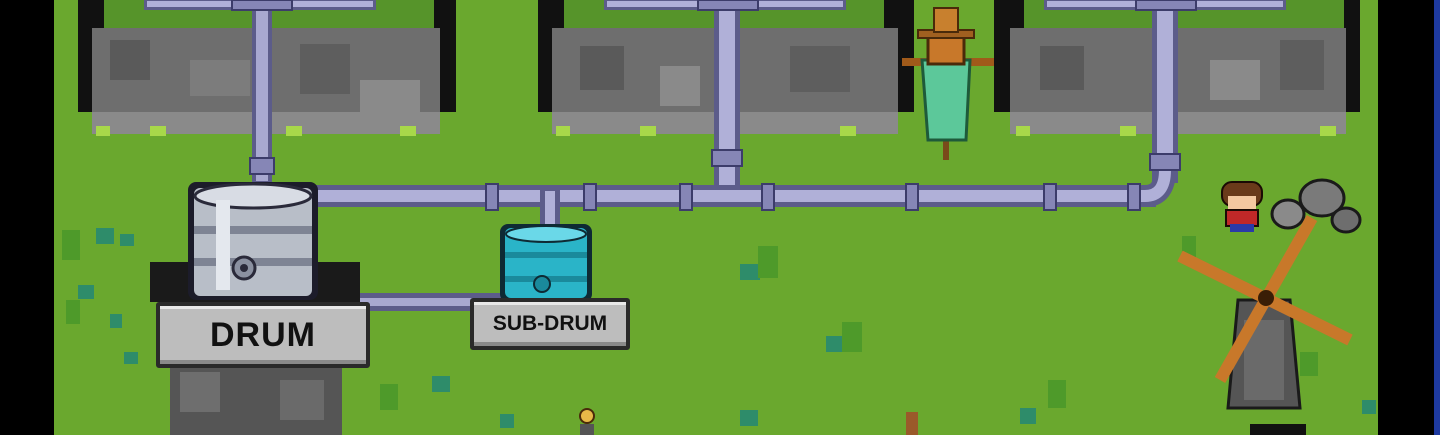 The height and width of the screenshot is (435, 1440). I want to click on fence-post, so click(912, 423).